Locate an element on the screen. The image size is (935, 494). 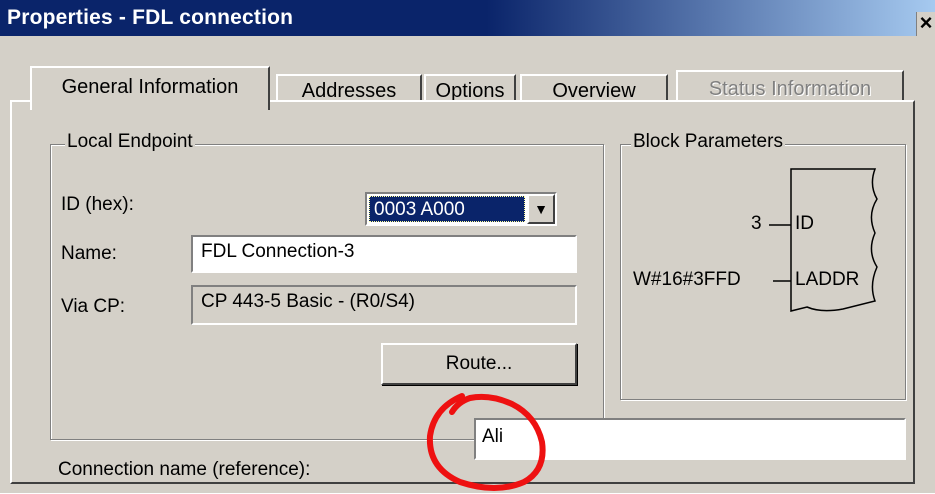
id-hex-value: 0003 A000 is located at coordinates (447, 209).